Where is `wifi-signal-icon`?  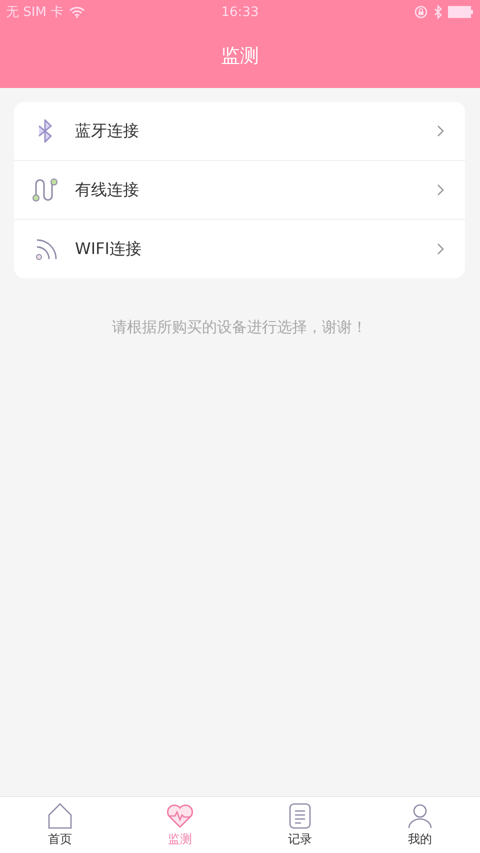 wifi-signal-icon is located at coordinates (76, 12).